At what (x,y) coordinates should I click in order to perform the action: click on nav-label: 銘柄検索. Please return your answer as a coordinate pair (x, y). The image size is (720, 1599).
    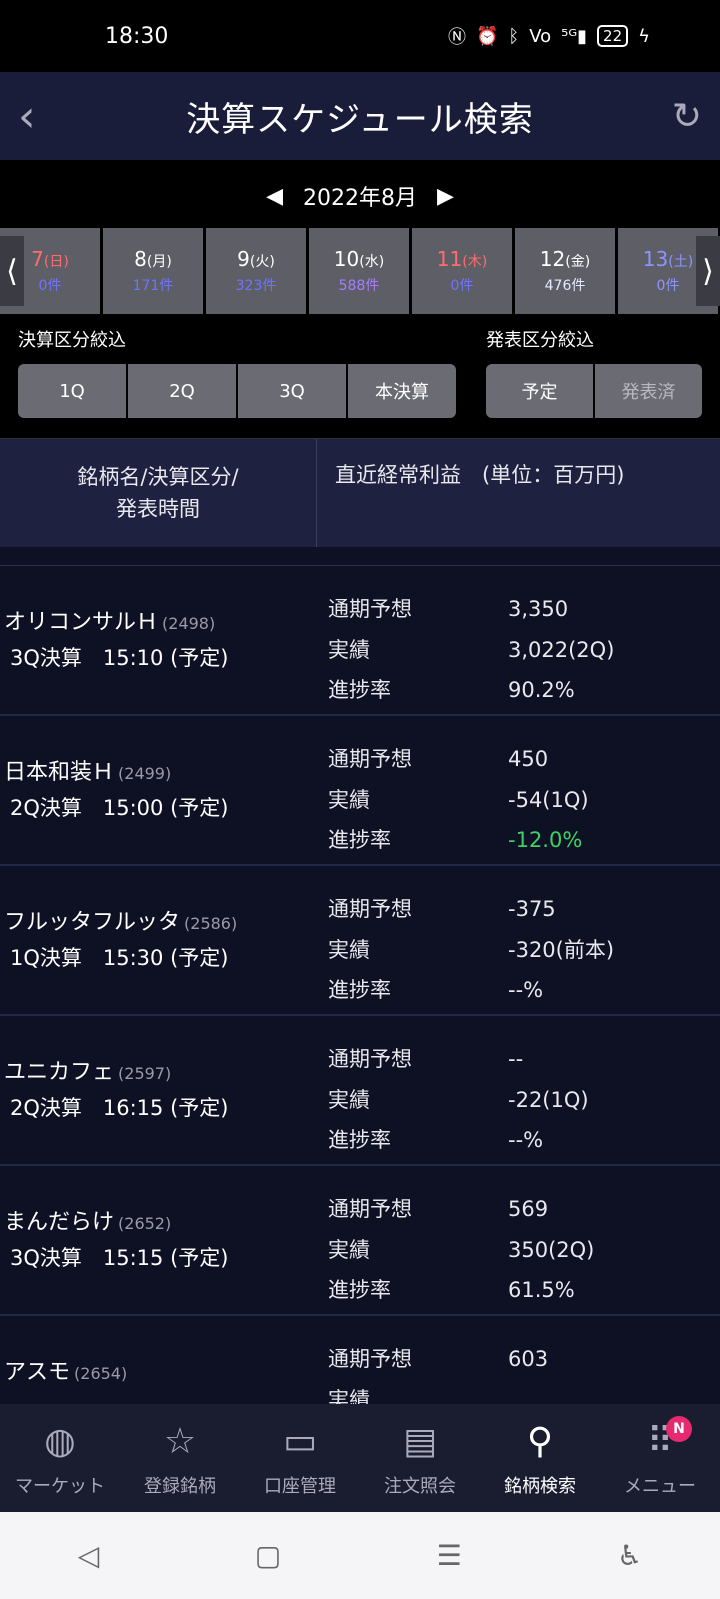
    Looking at the image, I should click on (540, 1486).